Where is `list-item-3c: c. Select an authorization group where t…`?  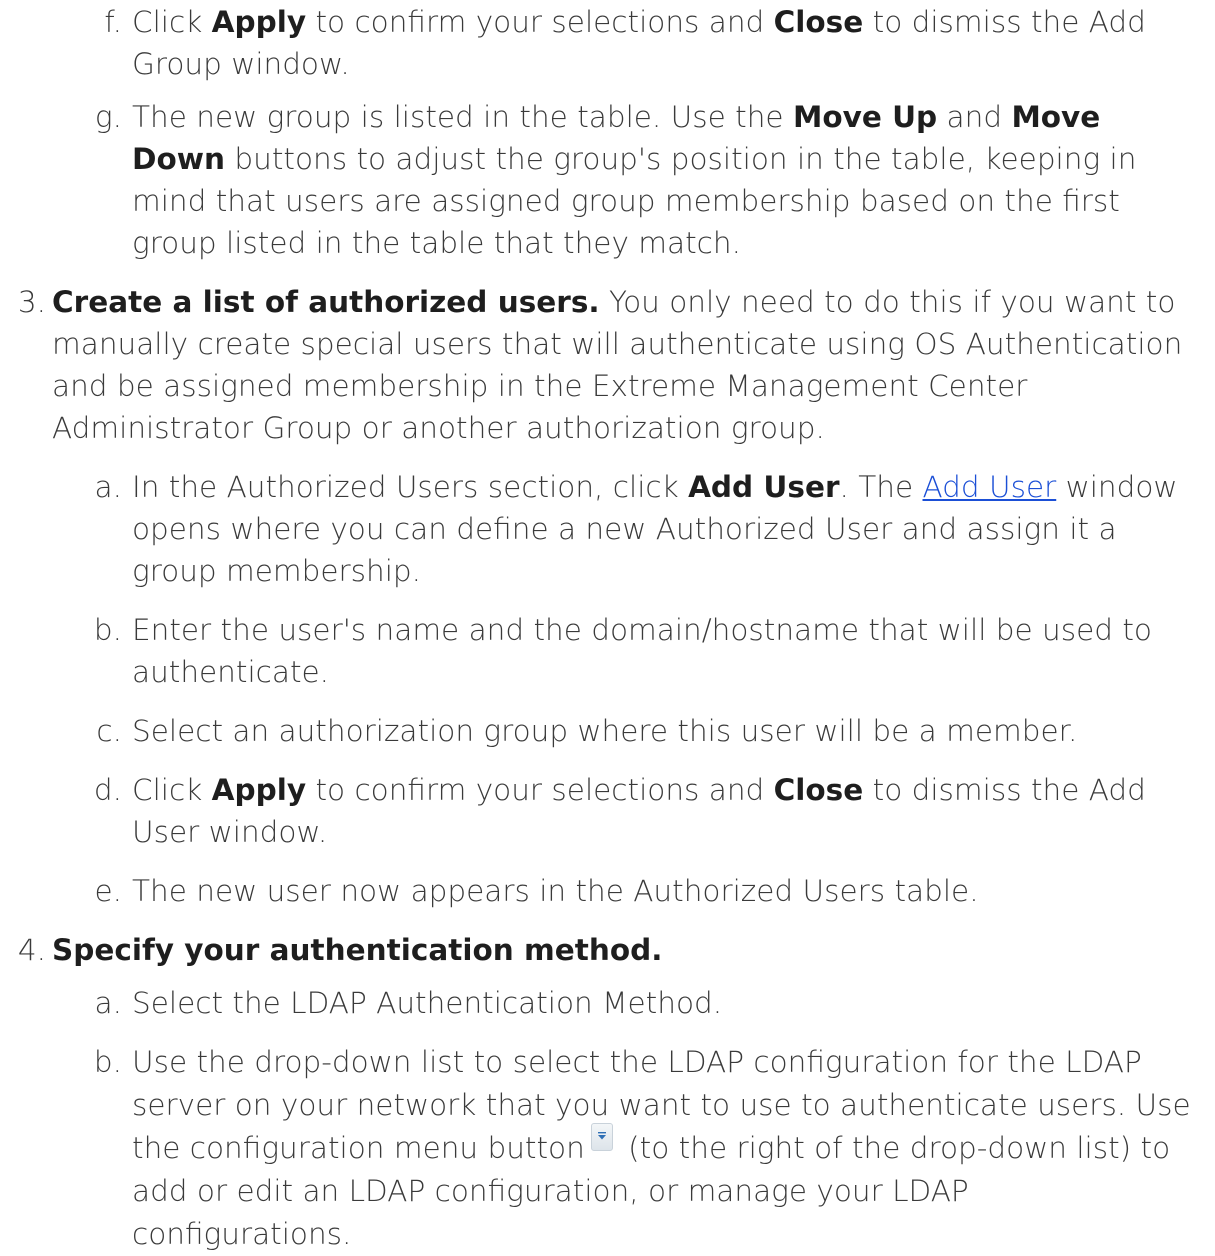
list-item-3c: c. Select an authorization group where t… is located at coordinates (597, 731).